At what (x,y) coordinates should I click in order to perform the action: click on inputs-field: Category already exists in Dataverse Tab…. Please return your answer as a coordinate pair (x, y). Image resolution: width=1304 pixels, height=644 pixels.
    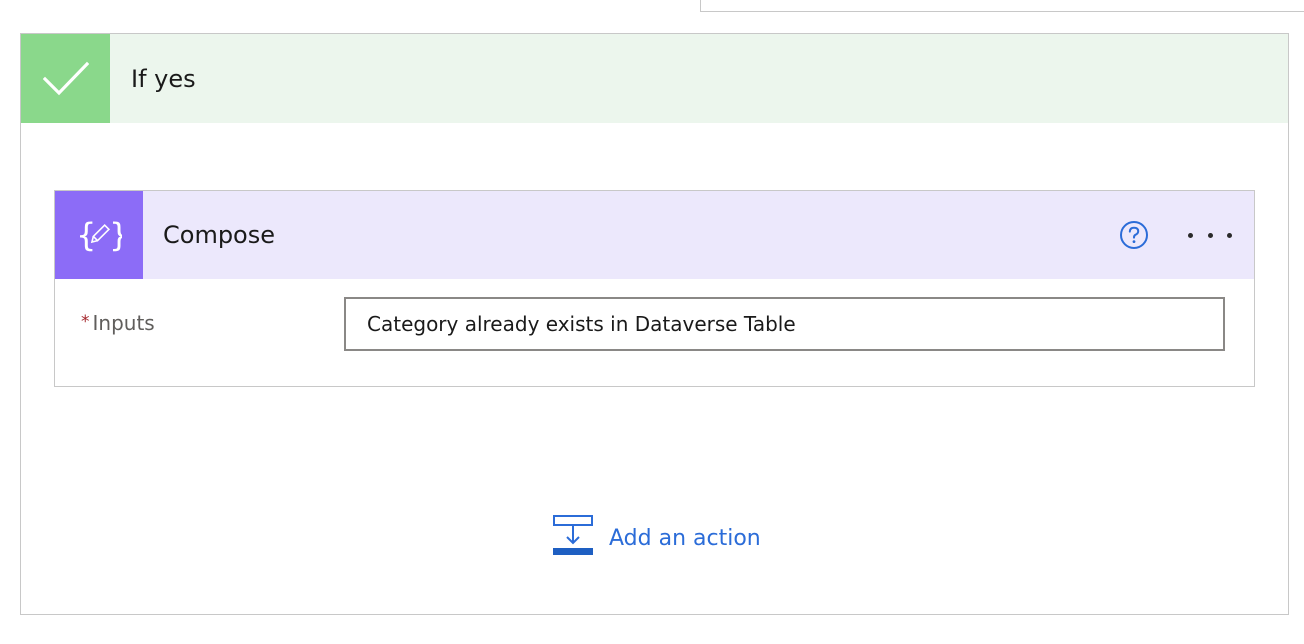
    Looking at the image, I should click on (784, 324).